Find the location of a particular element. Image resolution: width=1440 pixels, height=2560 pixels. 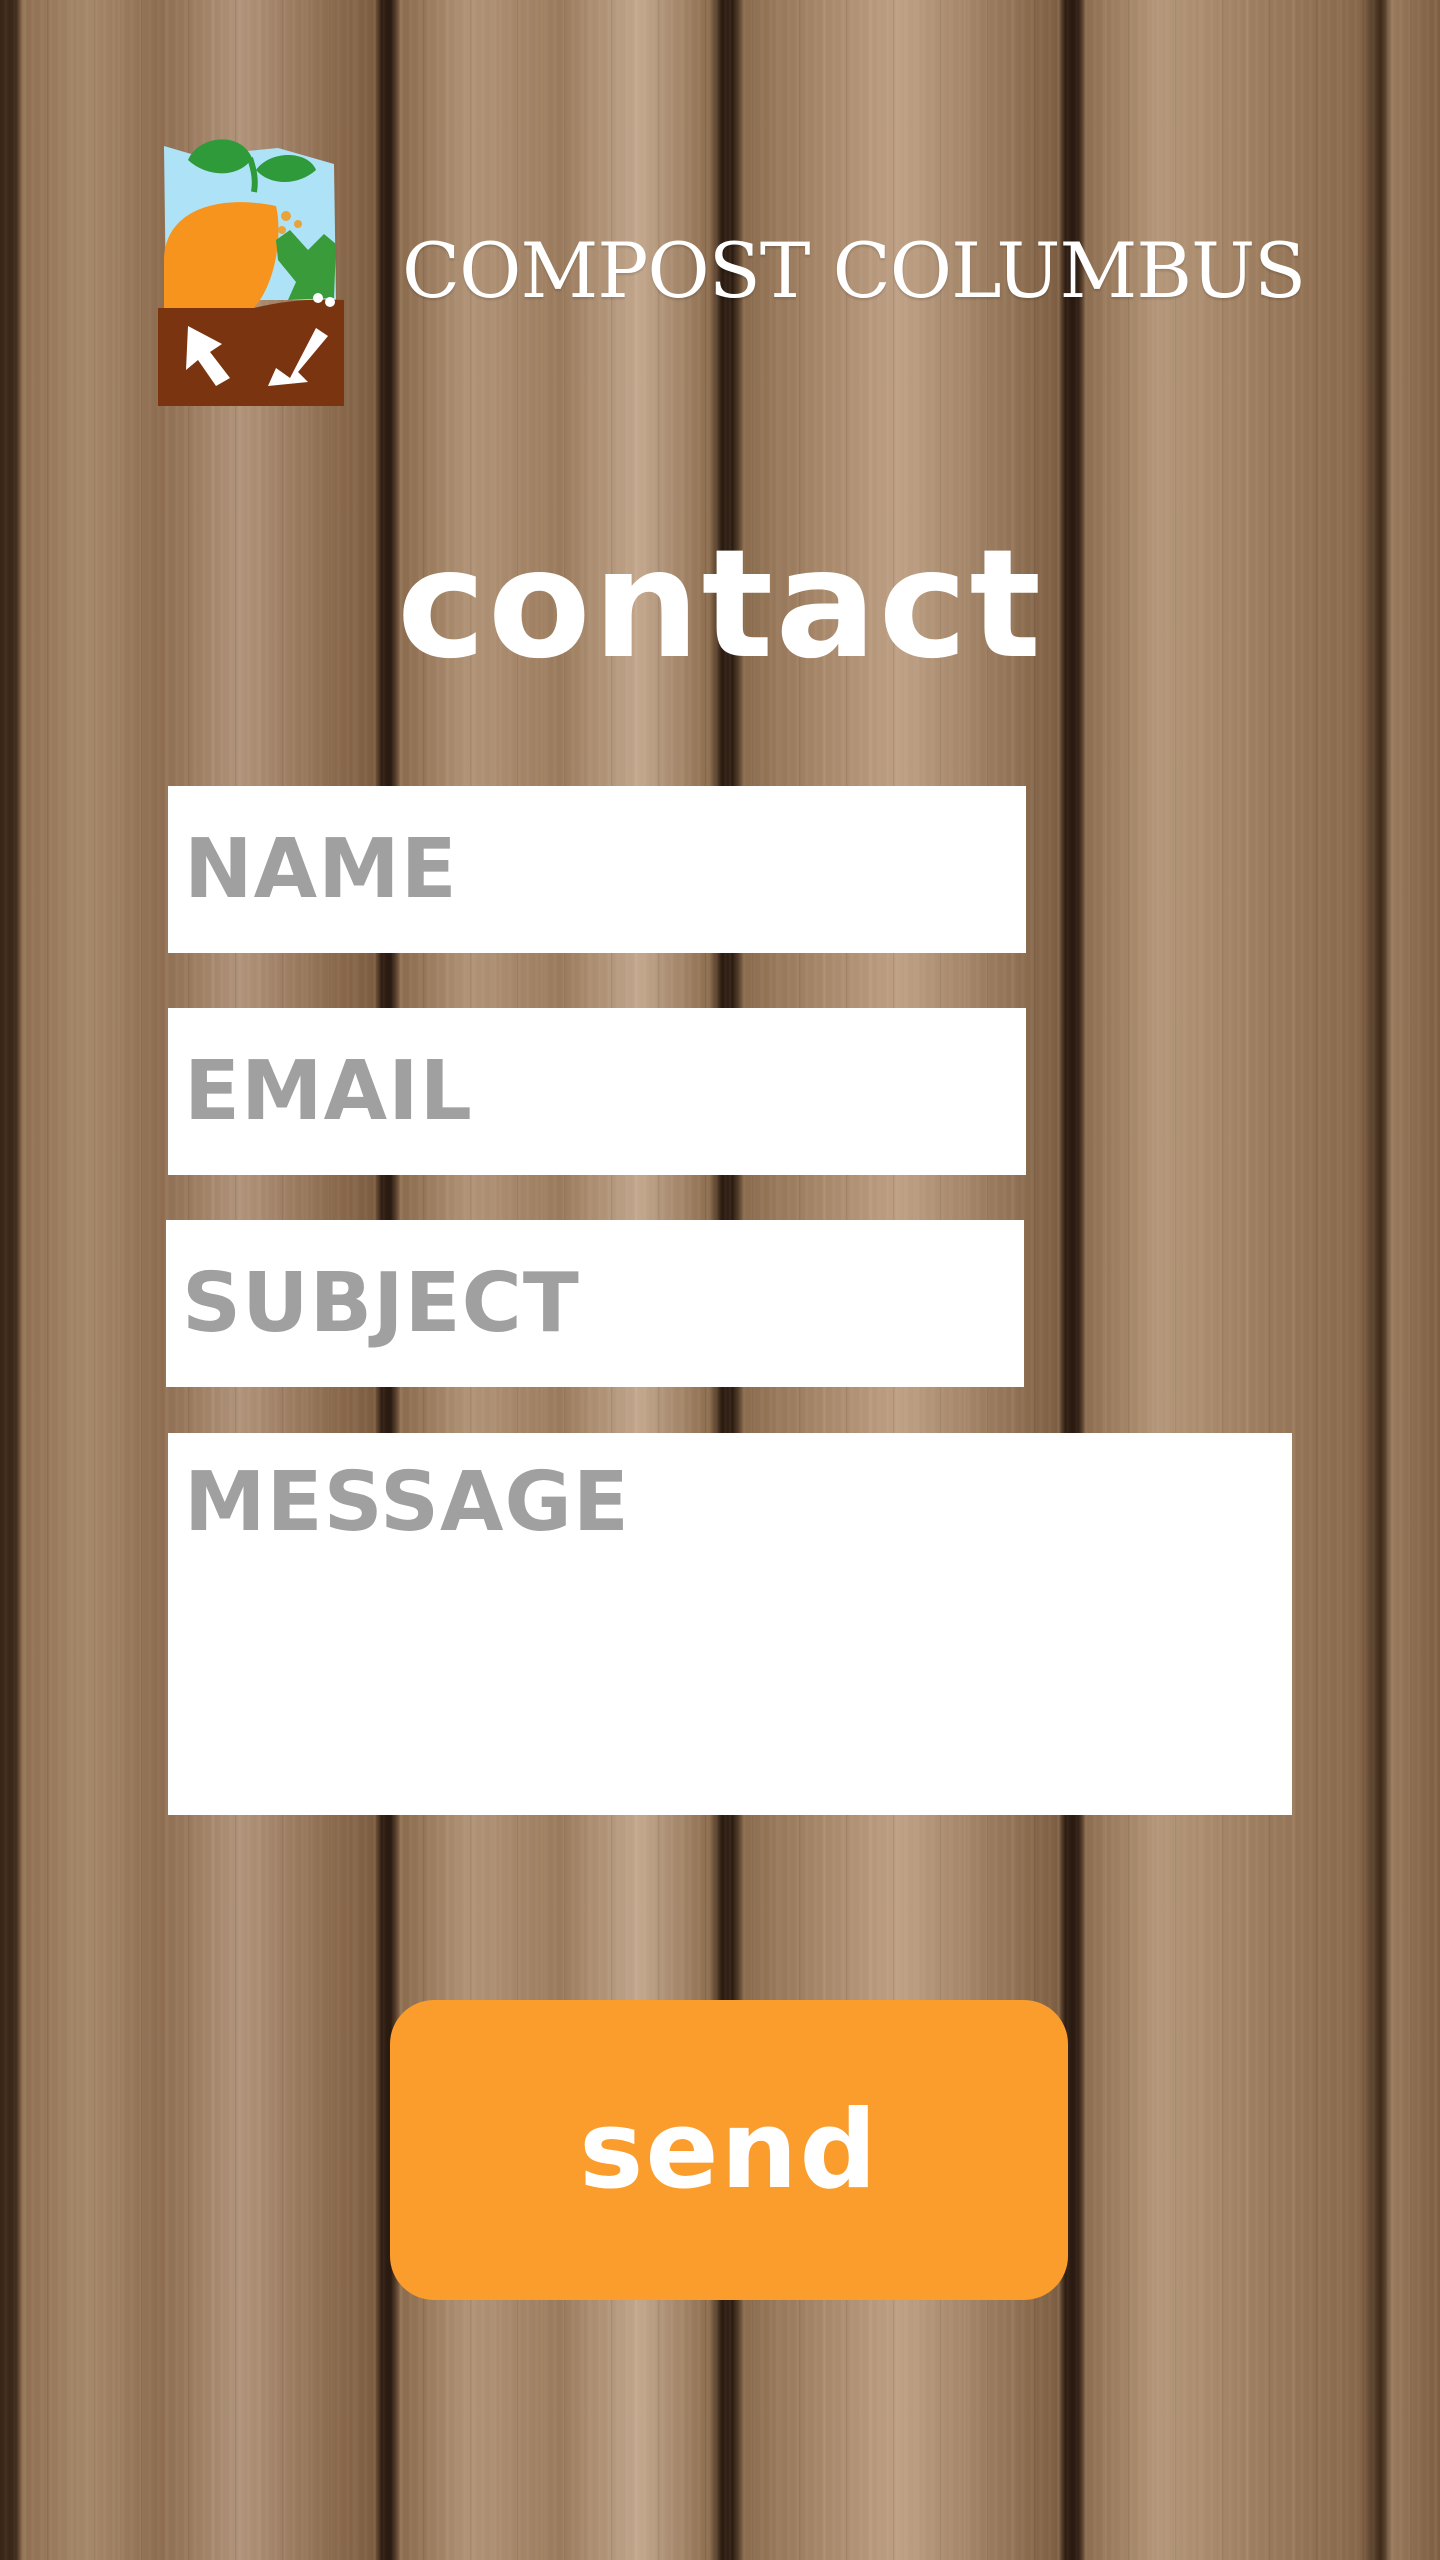

send-button: send is located at coordinates (729, 2150).